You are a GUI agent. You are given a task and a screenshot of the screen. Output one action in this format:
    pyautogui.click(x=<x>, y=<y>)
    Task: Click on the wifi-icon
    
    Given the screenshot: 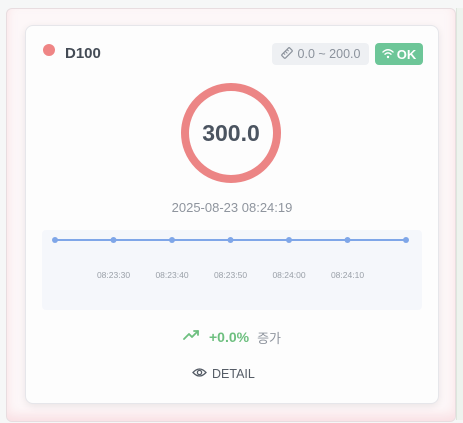 What is the action you would take?
    pyautogui.click(x=388, y=54)
    